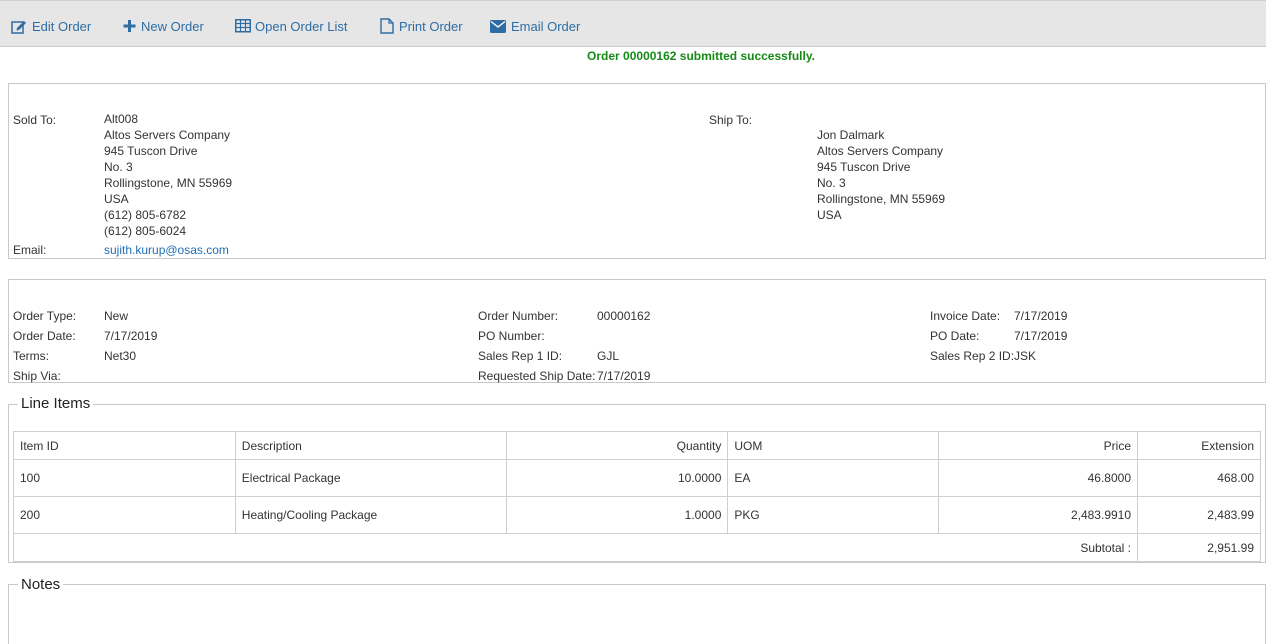 Image resolution: width=1266 pixels, height=644 pixels. I want to click on po-number-value, so click(623, 336).